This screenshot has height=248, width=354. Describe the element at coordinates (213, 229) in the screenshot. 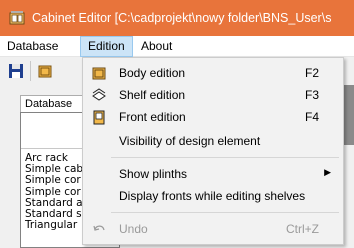

I see `menuitem-undo: Undo Ctrl+Z` at that location.